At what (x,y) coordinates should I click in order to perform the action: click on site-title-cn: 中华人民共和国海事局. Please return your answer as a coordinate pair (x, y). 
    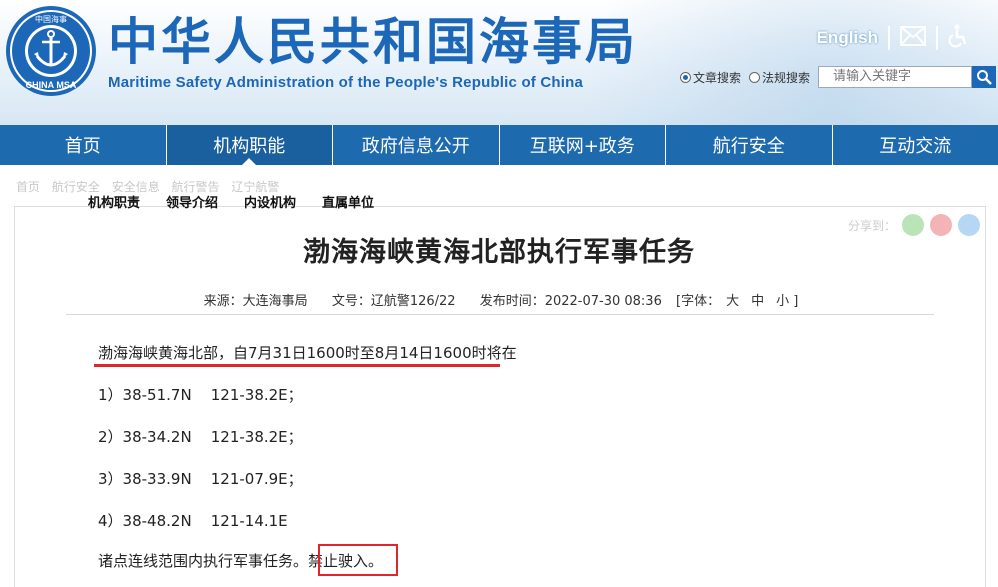
    Looking at the image, I should click on (373, 42).